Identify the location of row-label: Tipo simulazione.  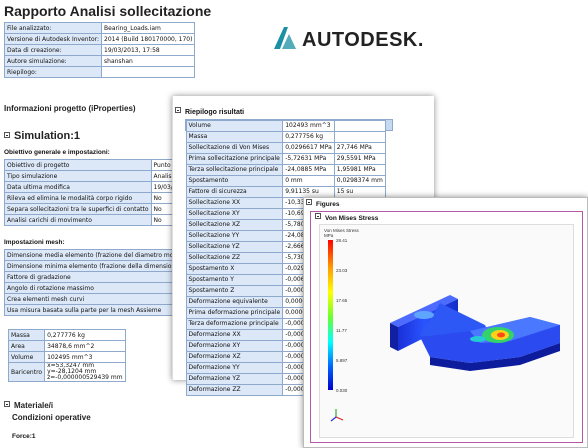
(78, 176).